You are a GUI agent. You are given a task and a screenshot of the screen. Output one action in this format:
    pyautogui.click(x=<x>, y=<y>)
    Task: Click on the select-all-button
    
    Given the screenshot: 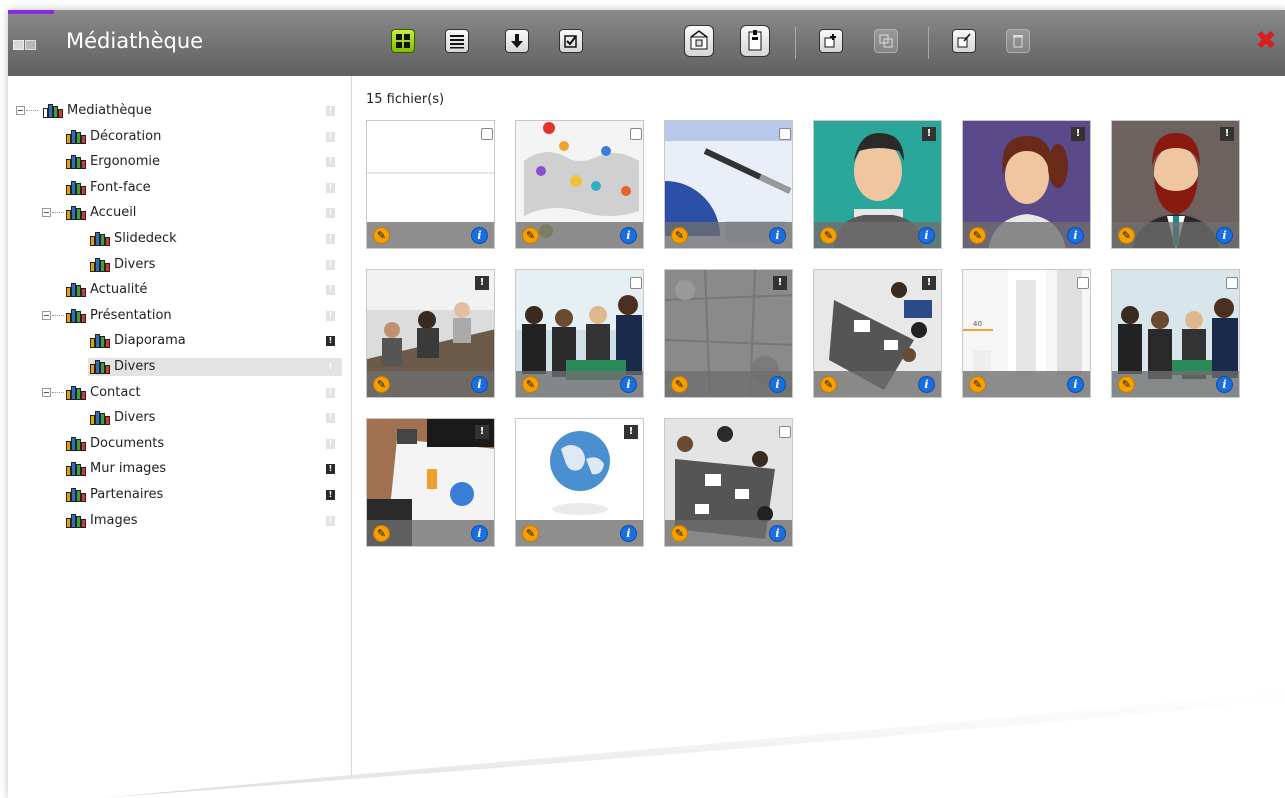 What is the action you would take?
    pyautogui.click(x=571, y=41)
    